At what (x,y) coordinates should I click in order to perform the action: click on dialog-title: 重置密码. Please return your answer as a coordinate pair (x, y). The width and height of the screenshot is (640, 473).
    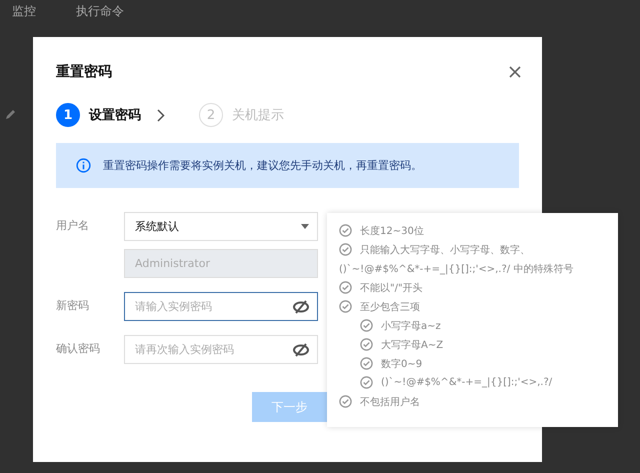
    Looking at the image, I should click on (84, 72).